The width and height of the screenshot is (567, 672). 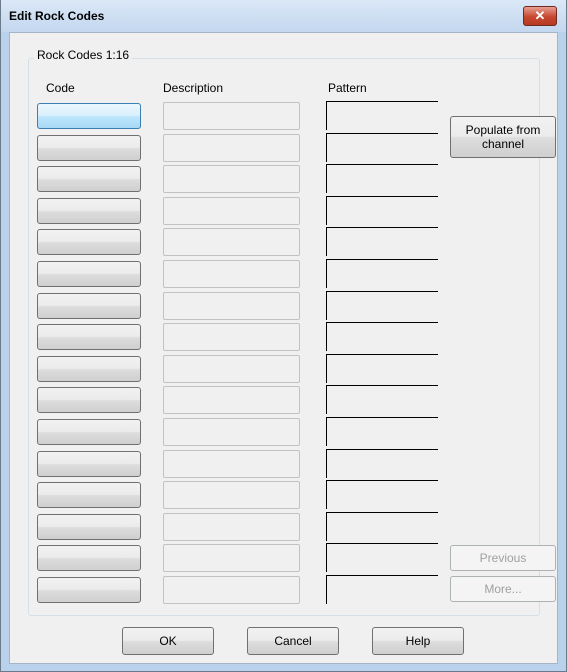 I want to click on window-title: Edit Rock Codes, so click(x=57, y=16).